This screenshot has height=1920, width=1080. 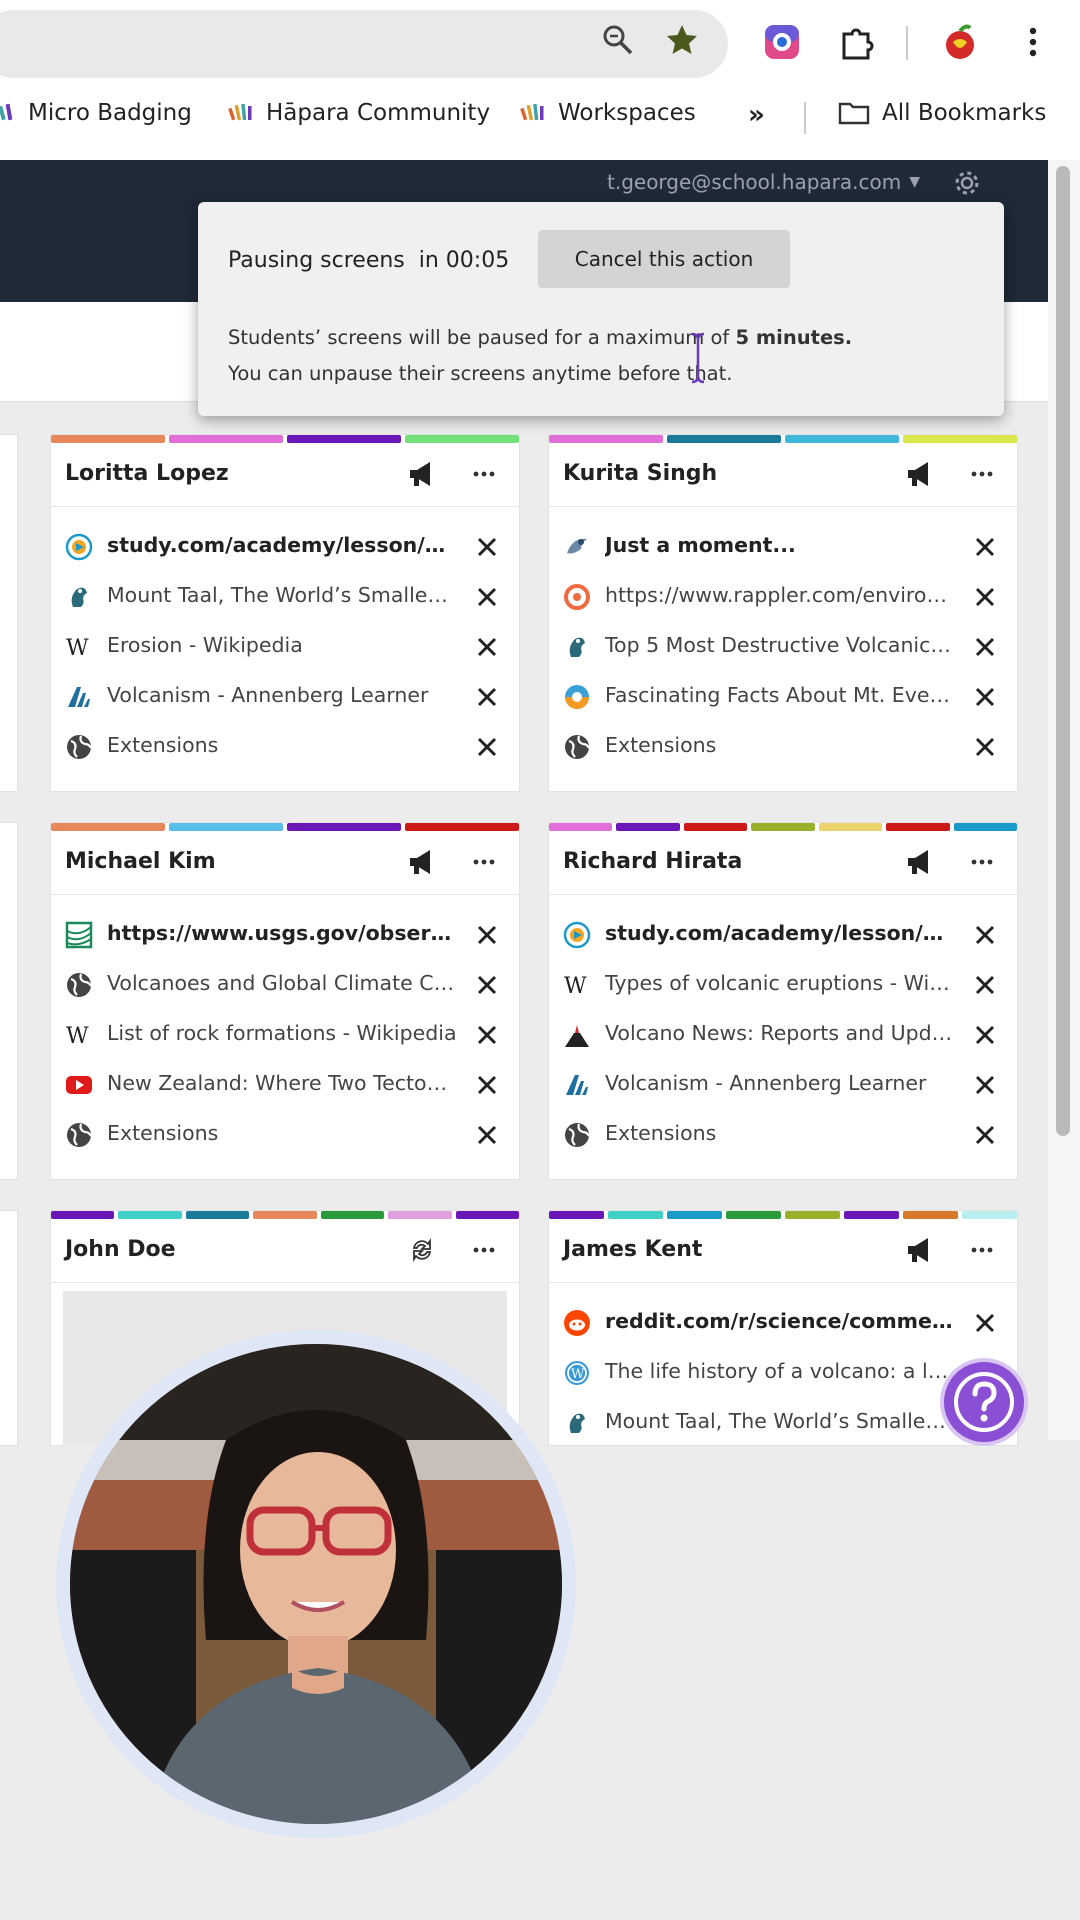 What do you see at coordinates (369, 260) in the screenshot?
I see `pause-countdown: Pausing screens in 00:05` at bounding box center [369, 260].